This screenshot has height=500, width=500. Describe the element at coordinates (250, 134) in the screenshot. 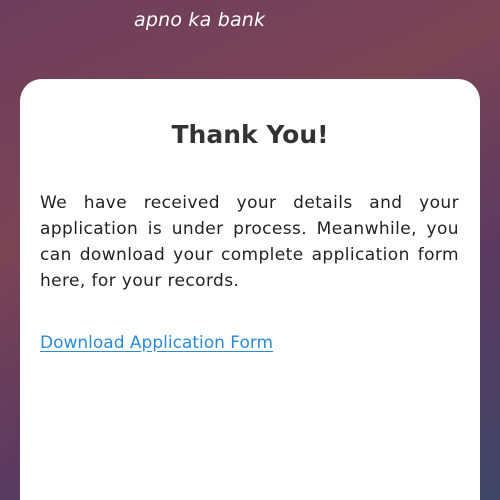

I see `page-title: Thank You!` at that location.